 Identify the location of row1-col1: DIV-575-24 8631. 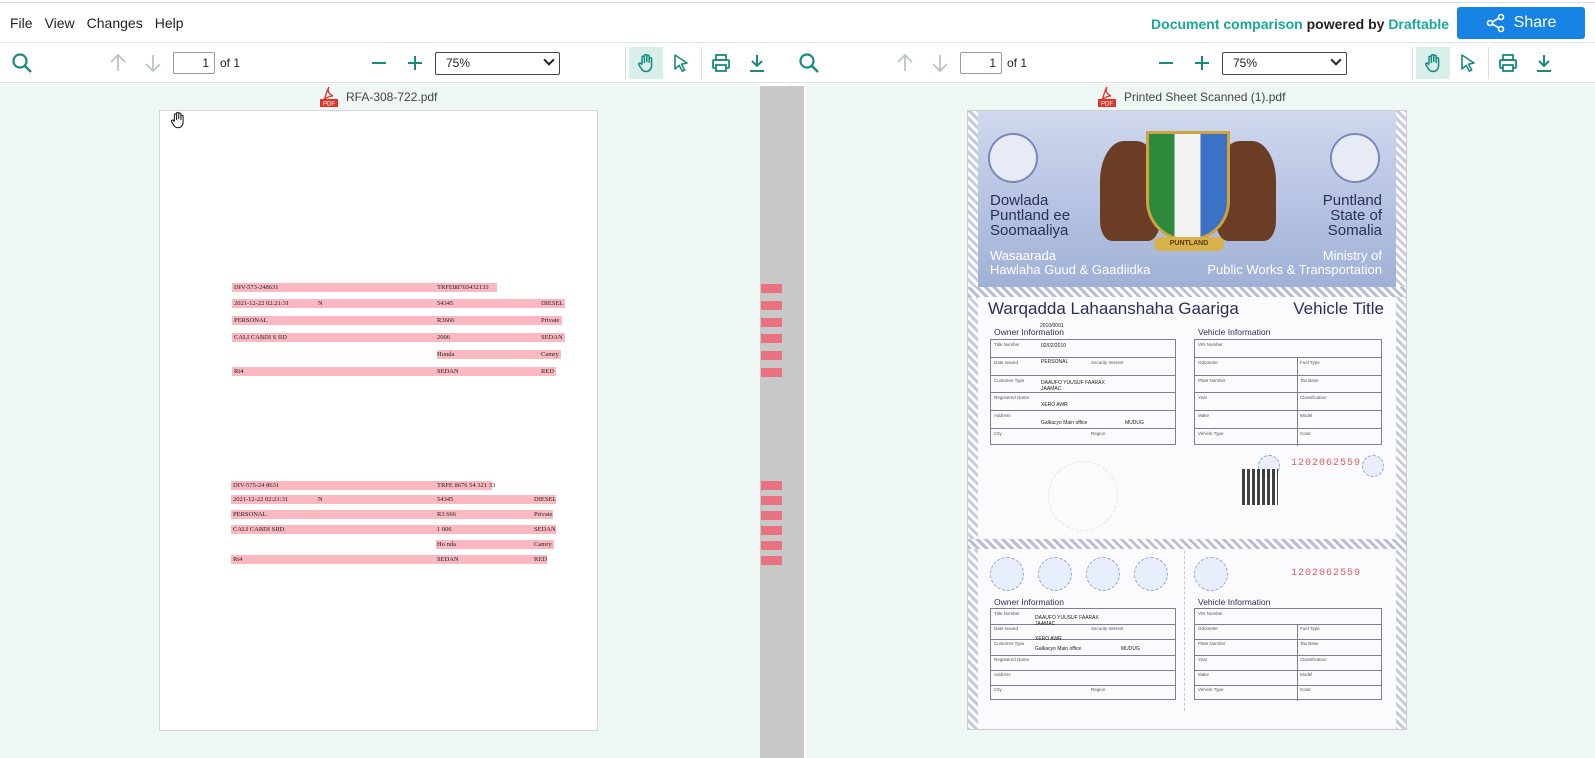
(256, 485).